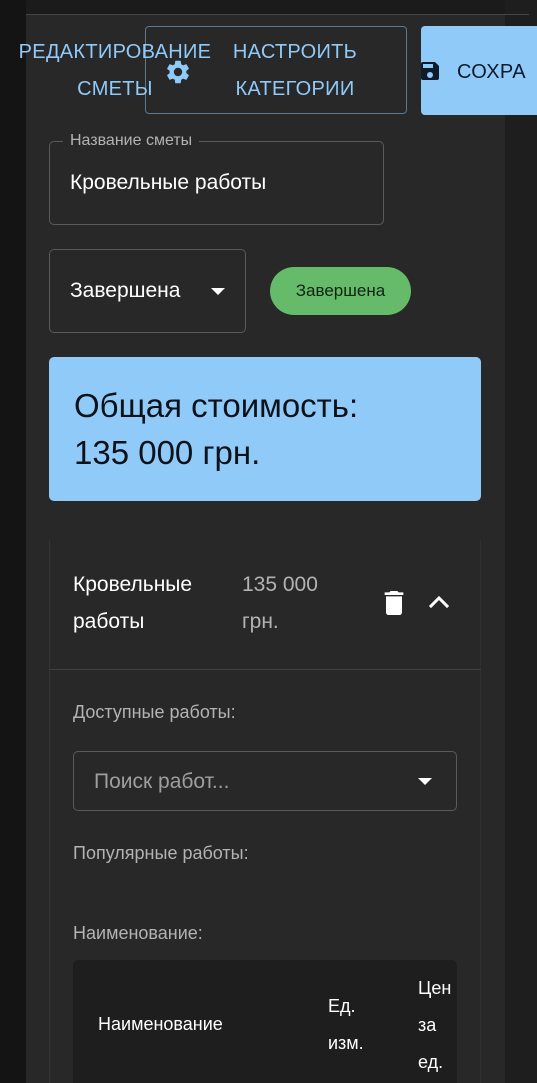  Describe the element at coordinates (295, 52) in the screenshot. I see `configure-label-line1: НАСТРОИТЬ` at that location.